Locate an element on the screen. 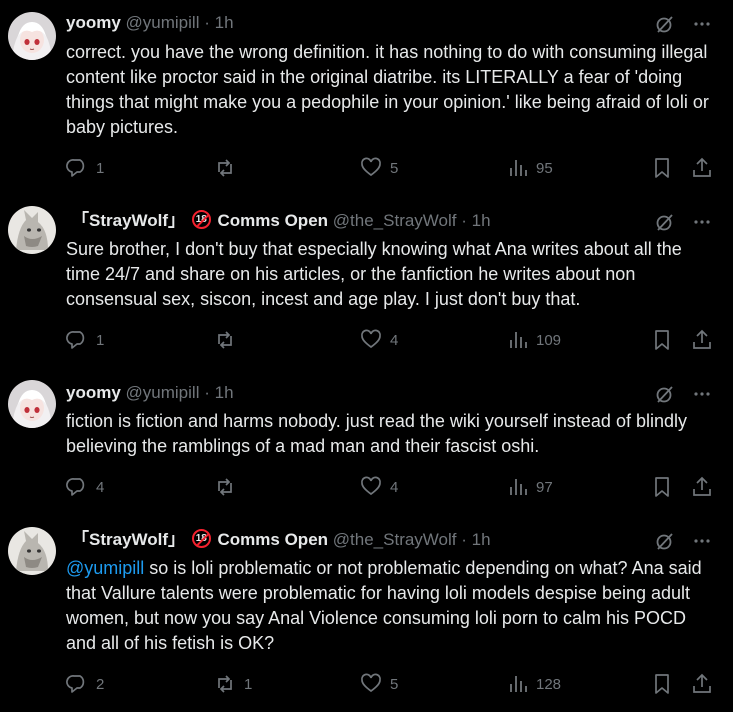  repost-button: 1 is located at coordinates (233, 684).